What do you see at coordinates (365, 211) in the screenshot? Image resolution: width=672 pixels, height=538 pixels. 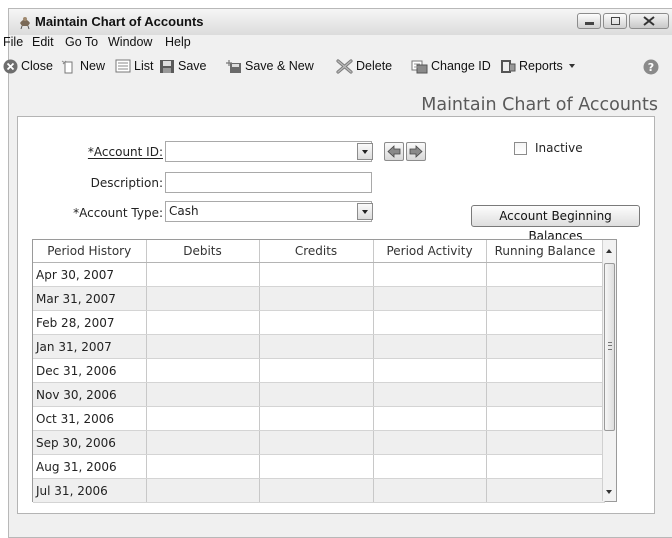 I see `account-type-dropdown-button` at bounding box center [365, 211].